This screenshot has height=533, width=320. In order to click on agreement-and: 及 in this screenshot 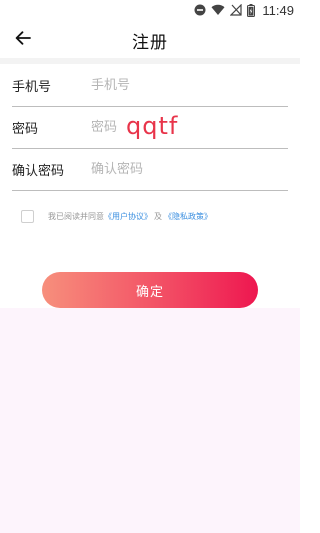, I will do `click(158, 216)`.